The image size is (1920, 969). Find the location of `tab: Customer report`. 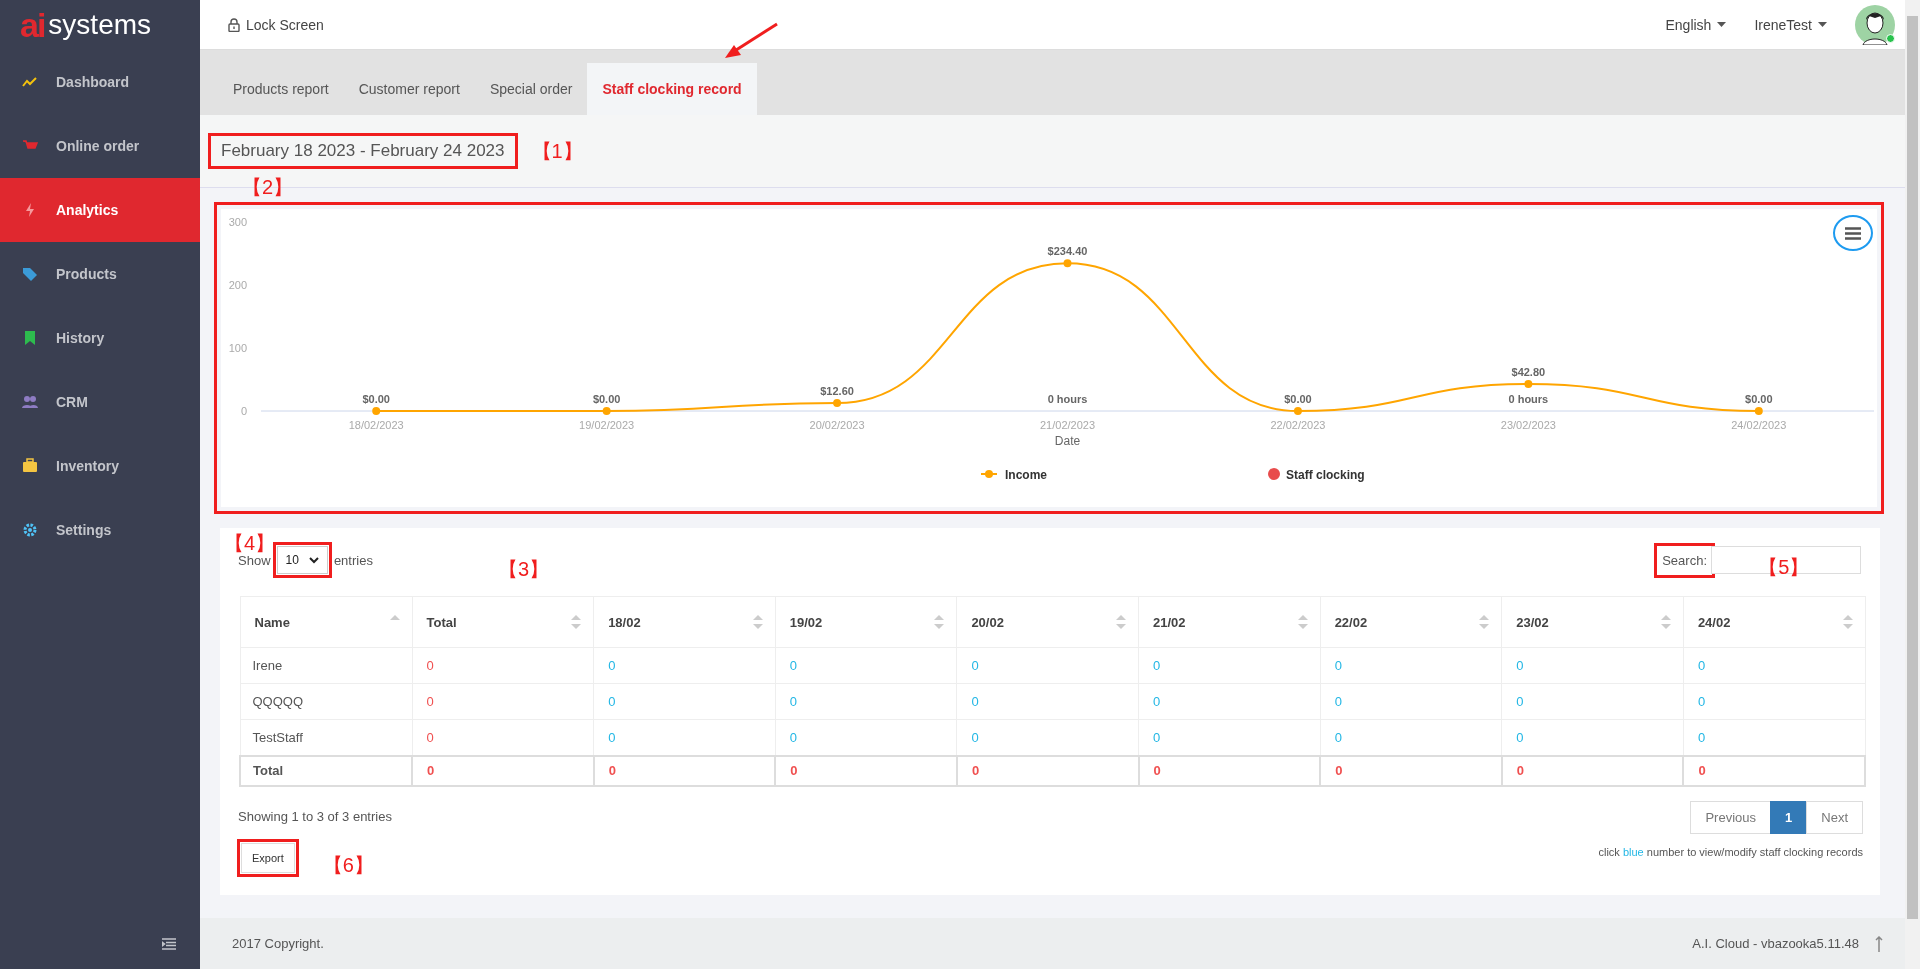

tab: Customer report is located at coordinates (409, 89).